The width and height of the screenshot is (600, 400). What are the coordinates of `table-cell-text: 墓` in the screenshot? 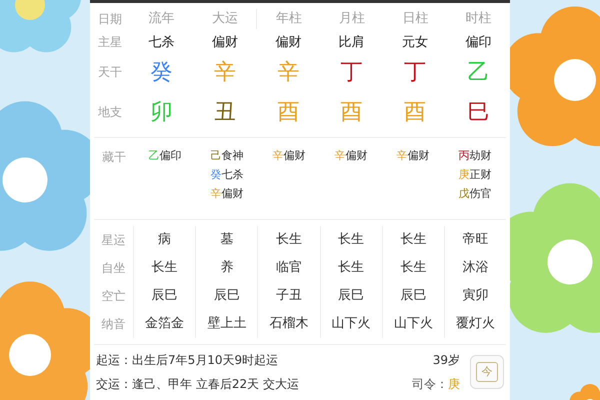 It's located at (226, 240).